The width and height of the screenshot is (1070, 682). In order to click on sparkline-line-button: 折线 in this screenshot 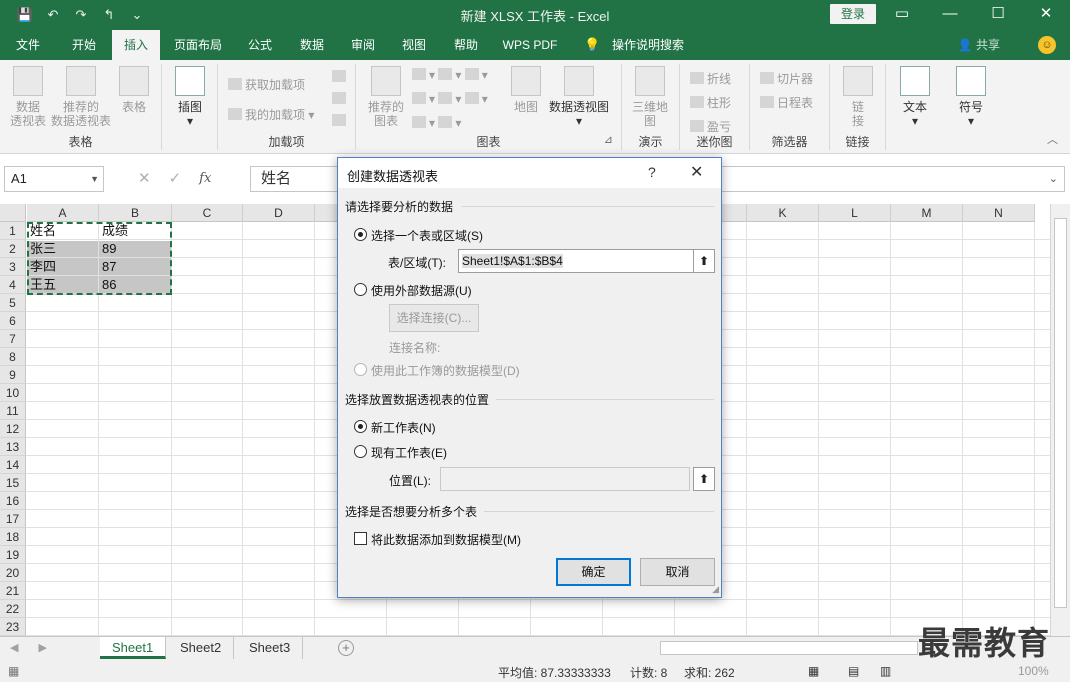, I will do `click(710, 78)`.